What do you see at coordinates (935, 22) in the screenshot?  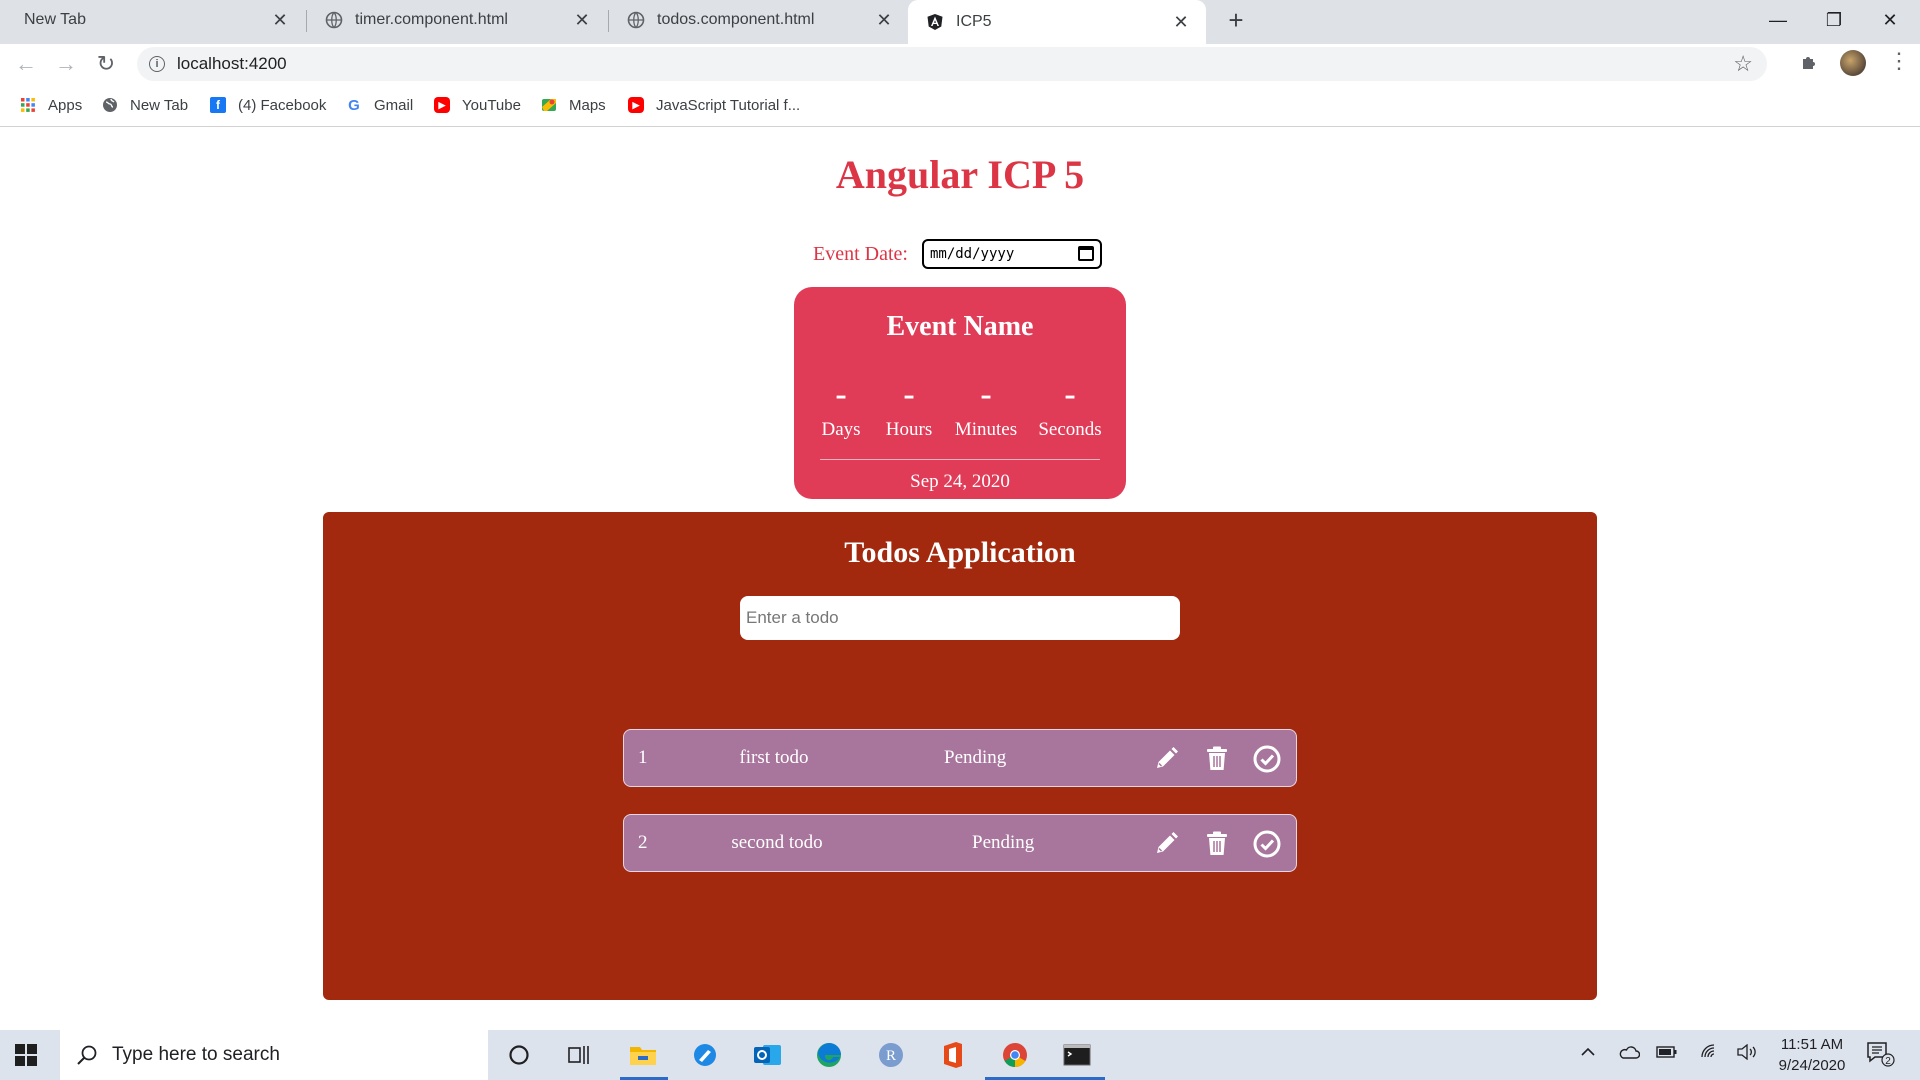 I see `angular-logo-icon` at bounding box center [935, 22].